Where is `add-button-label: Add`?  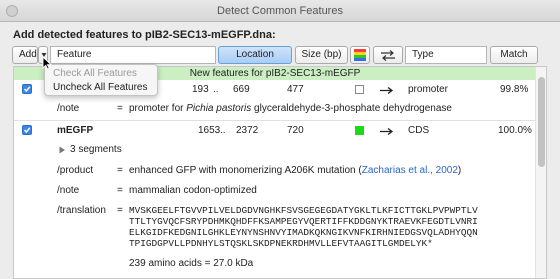
add-button-label: Add is located at coordinates (28, 54).